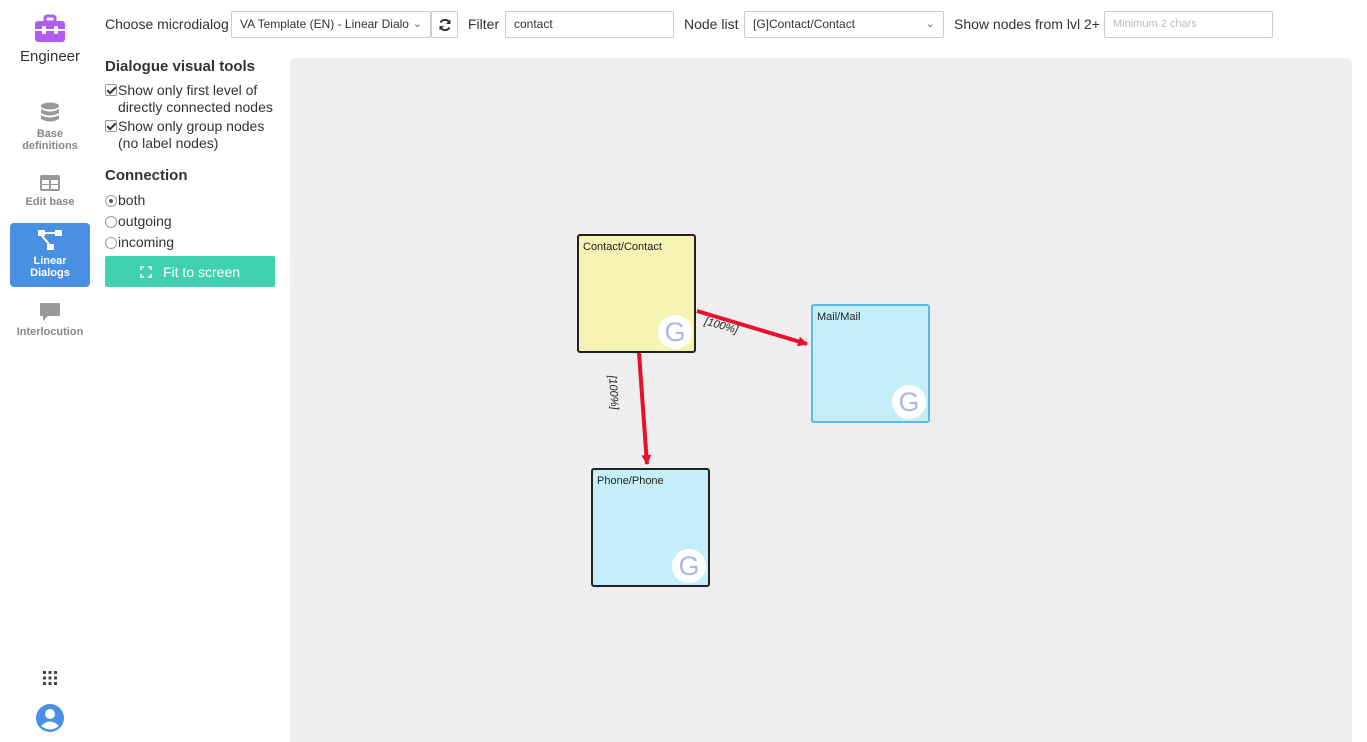  I want to click on node-list-value: [G]Contact/Contact, so click(804, 24).